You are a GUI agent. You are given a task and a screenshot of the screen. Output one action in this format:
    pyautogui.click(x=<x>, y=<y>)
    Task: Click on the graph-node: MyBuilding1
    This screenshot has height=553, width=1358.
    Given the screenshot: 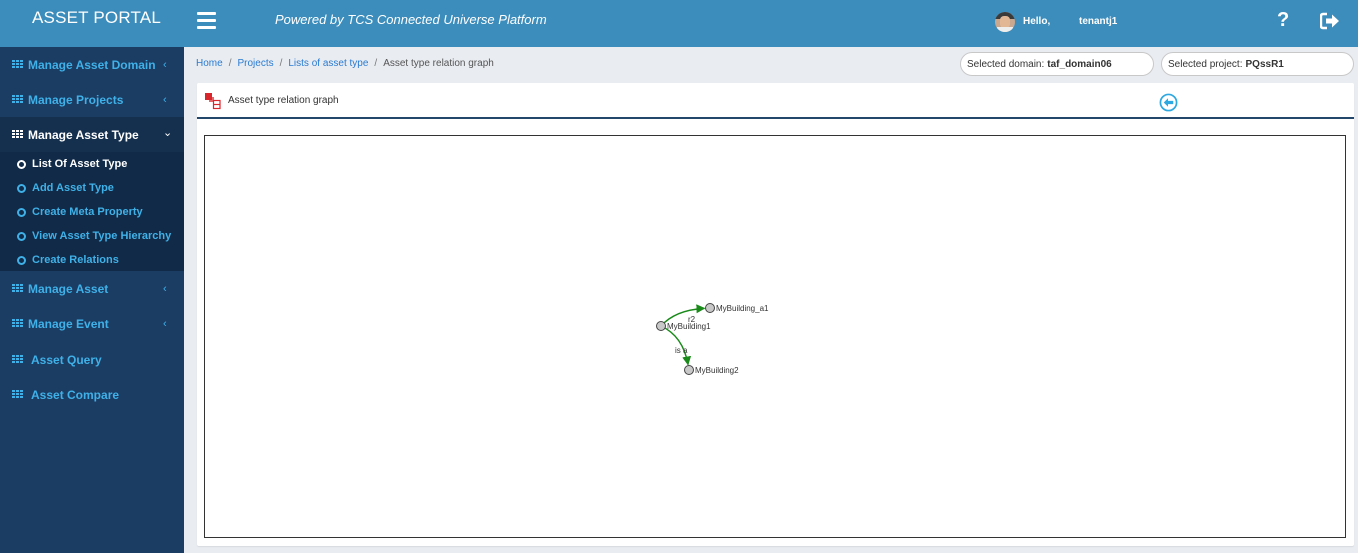 What is the action you would take?
    pyautogui.click(x=684, y=326)
    